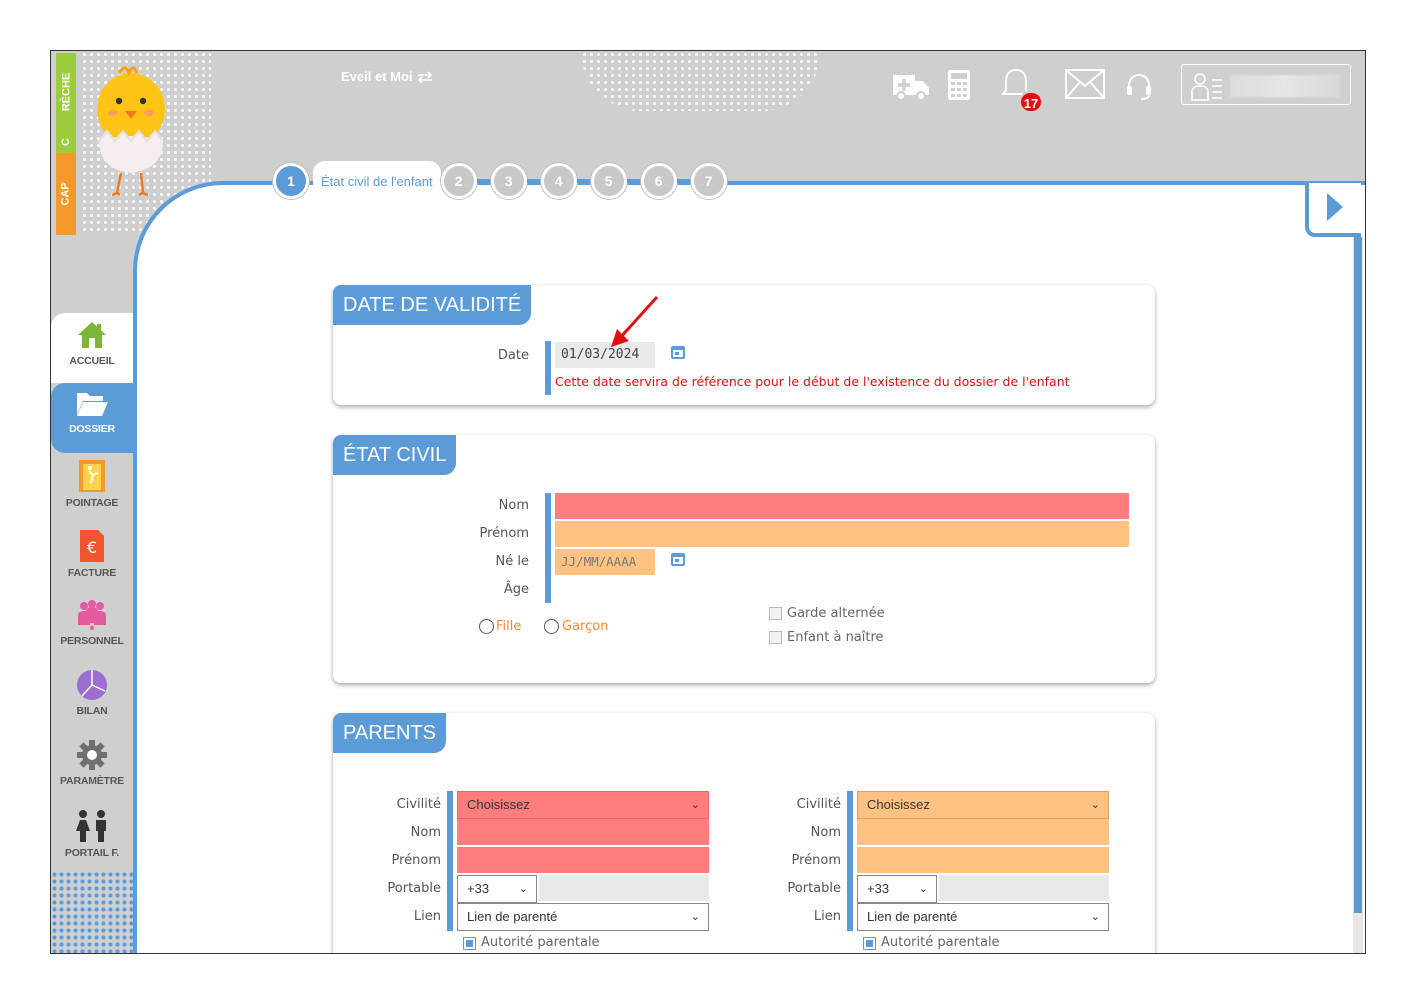 The image size is (1416, 1004). What do you see at coordinates (912, 916) in the screenshot?
I see `p2-lien-value: Lien de parenté` at bounding box center [912, 916].